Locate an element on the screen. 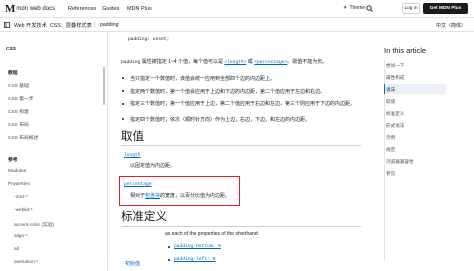 This screenshot has height=271, width=474. initial-value-label: 初始值 is located at coordinates (132, 263).